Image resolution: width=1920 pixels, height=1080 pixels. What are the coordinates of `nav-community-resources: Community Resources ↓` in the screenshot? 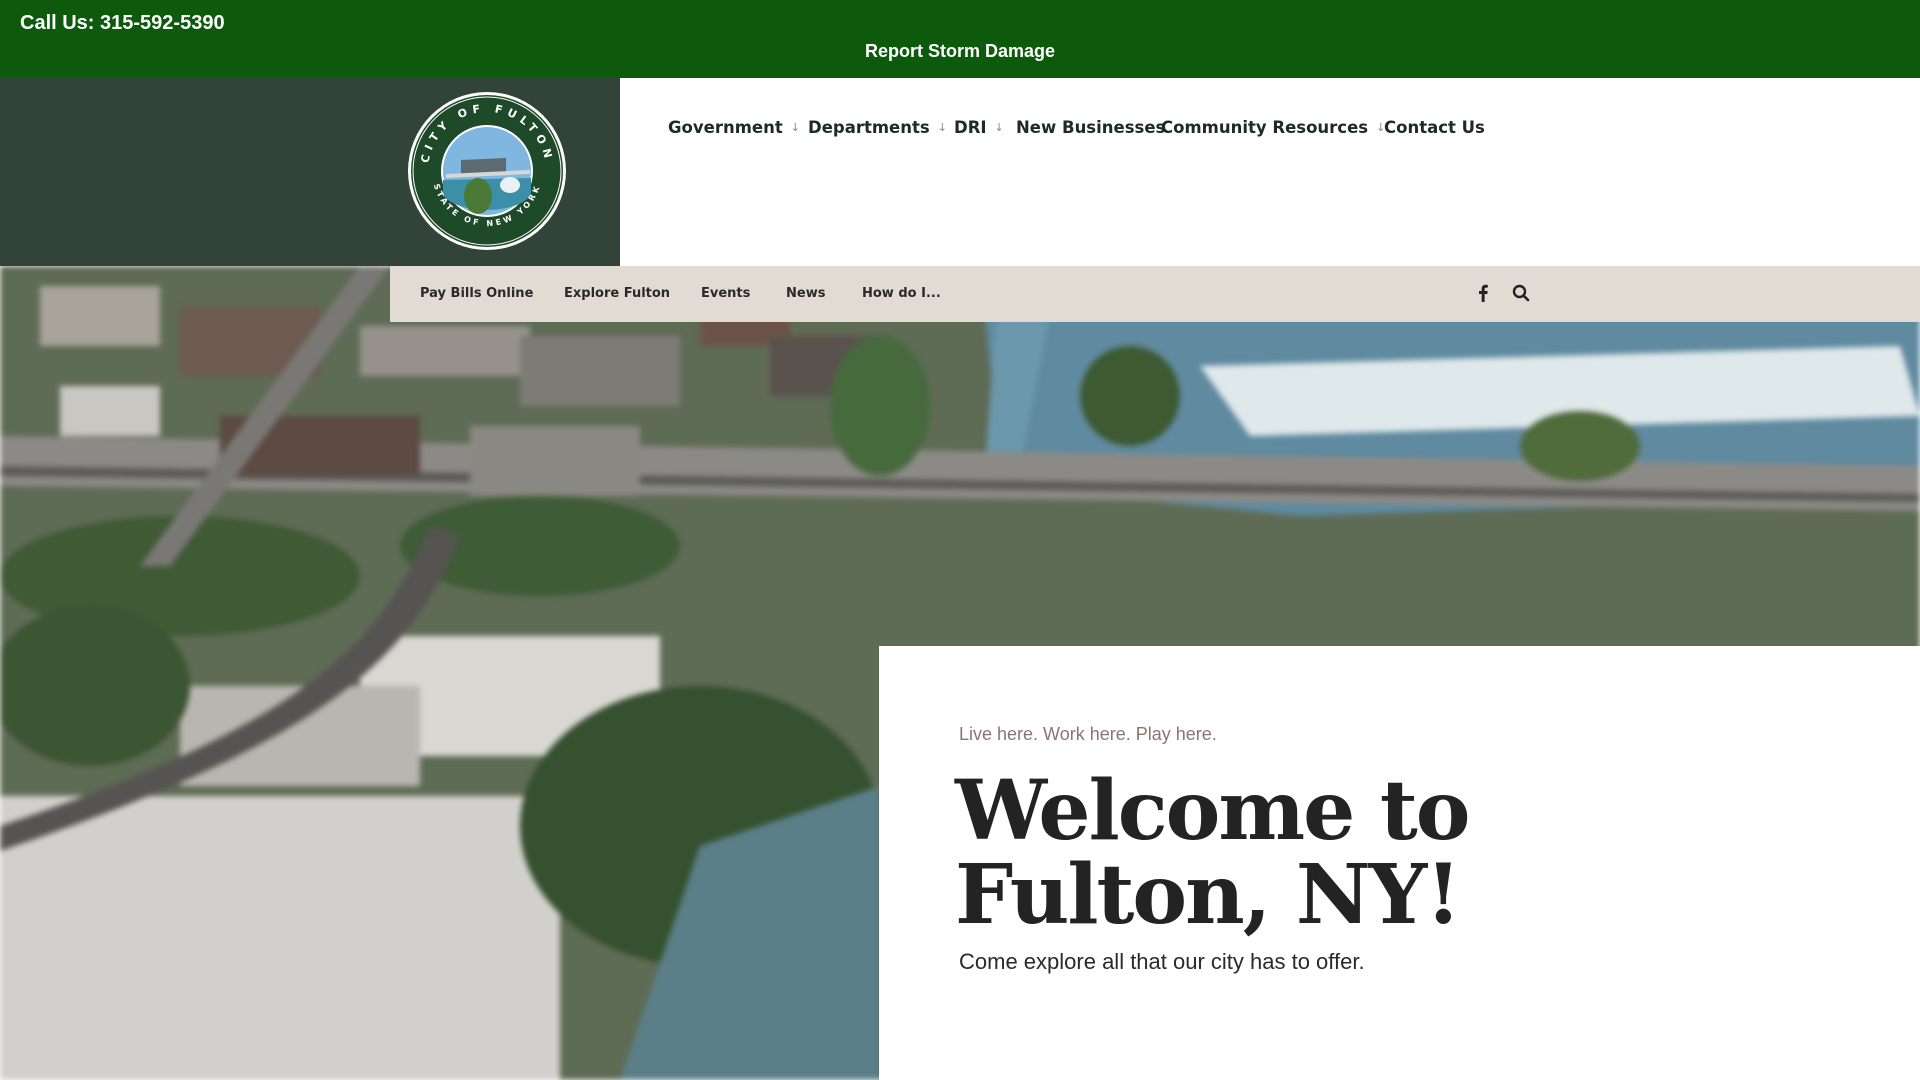 It's located at (1273, 127).